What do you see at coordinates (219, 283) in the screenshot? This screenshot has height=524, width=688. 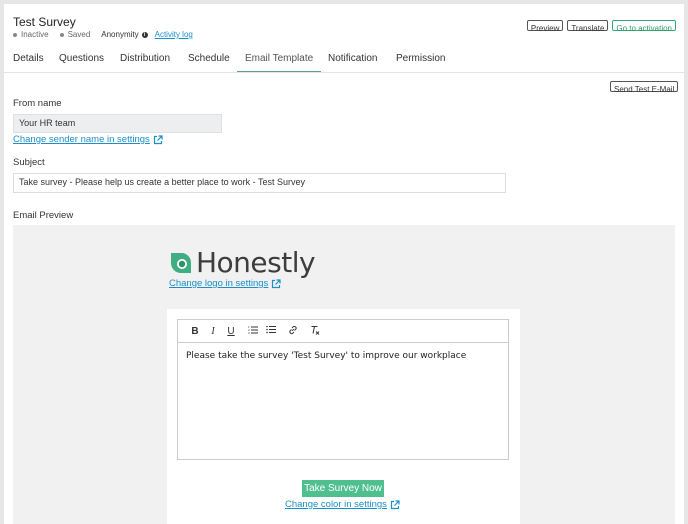 I see `change-logo-label: Change logo in settings` at bounding box center [219, 283].